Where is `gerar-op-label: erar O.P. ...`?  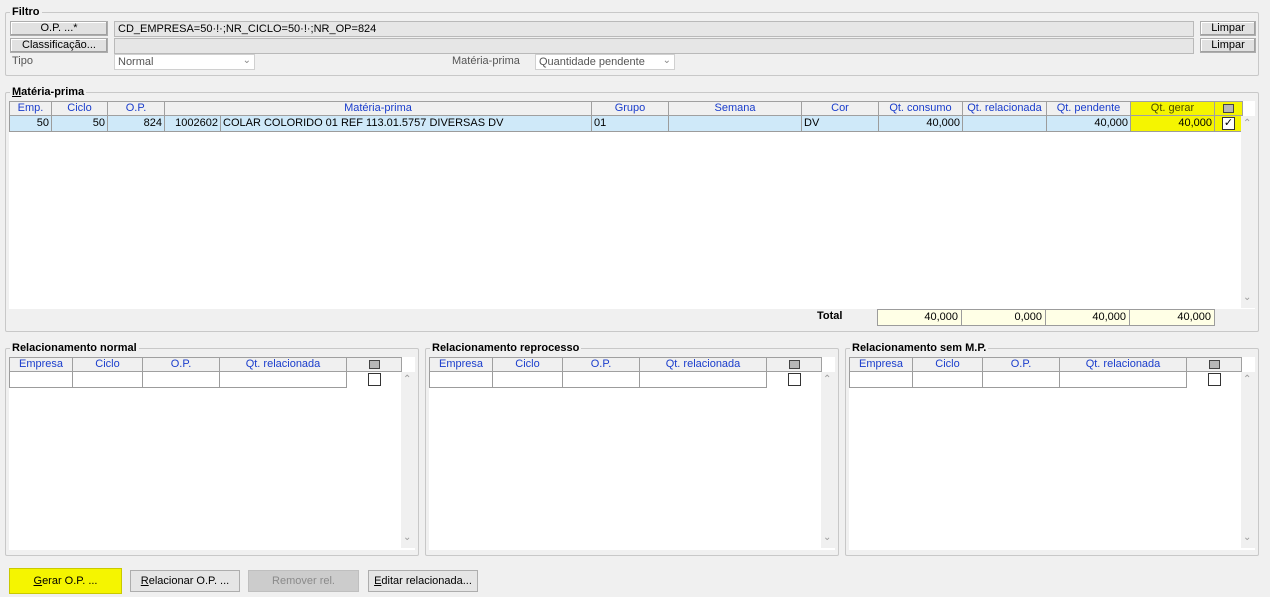
gerar-op-label: erar O.P. ... is located at coordinates (70, 581).